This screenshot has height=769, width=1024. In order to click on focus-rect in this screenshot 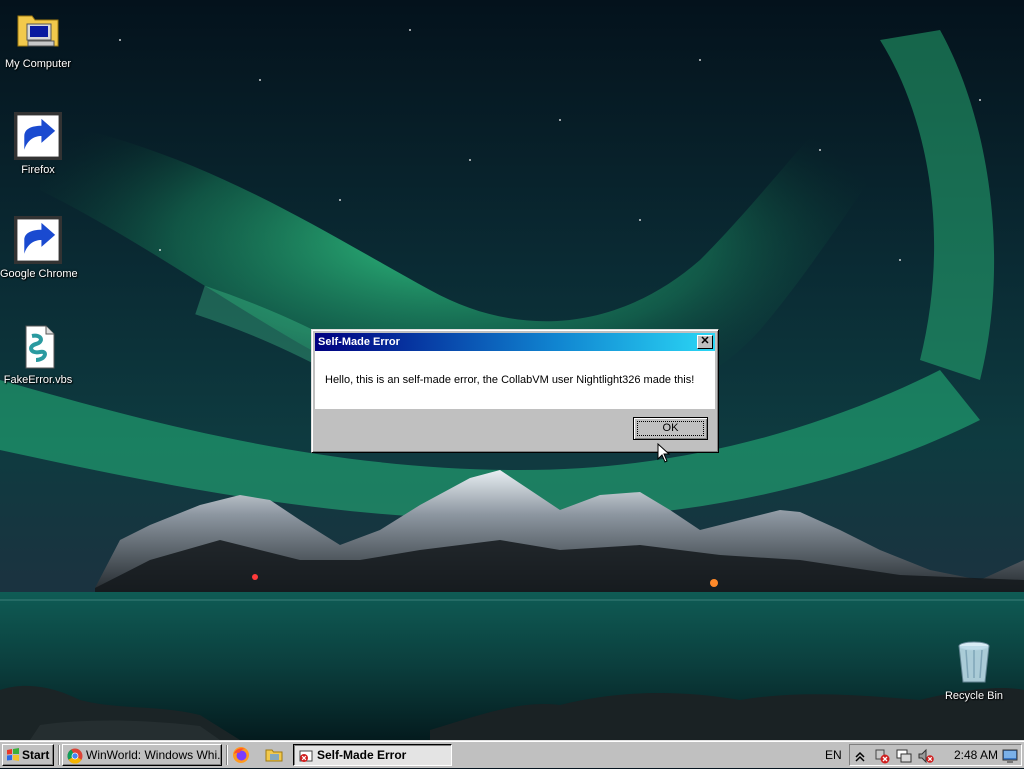, I will do `click(670, 428)`.